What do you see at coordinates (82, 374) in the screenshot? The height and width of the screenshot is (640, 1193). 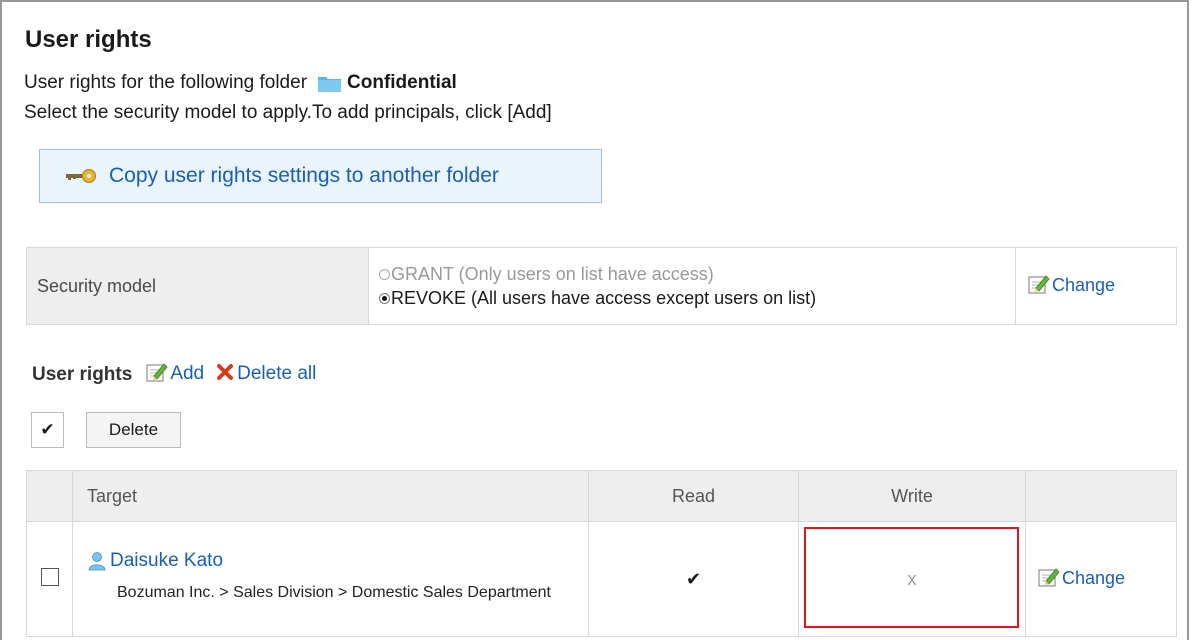 I see `user-rights-heading: User rights` at bounding box center [82, 374].